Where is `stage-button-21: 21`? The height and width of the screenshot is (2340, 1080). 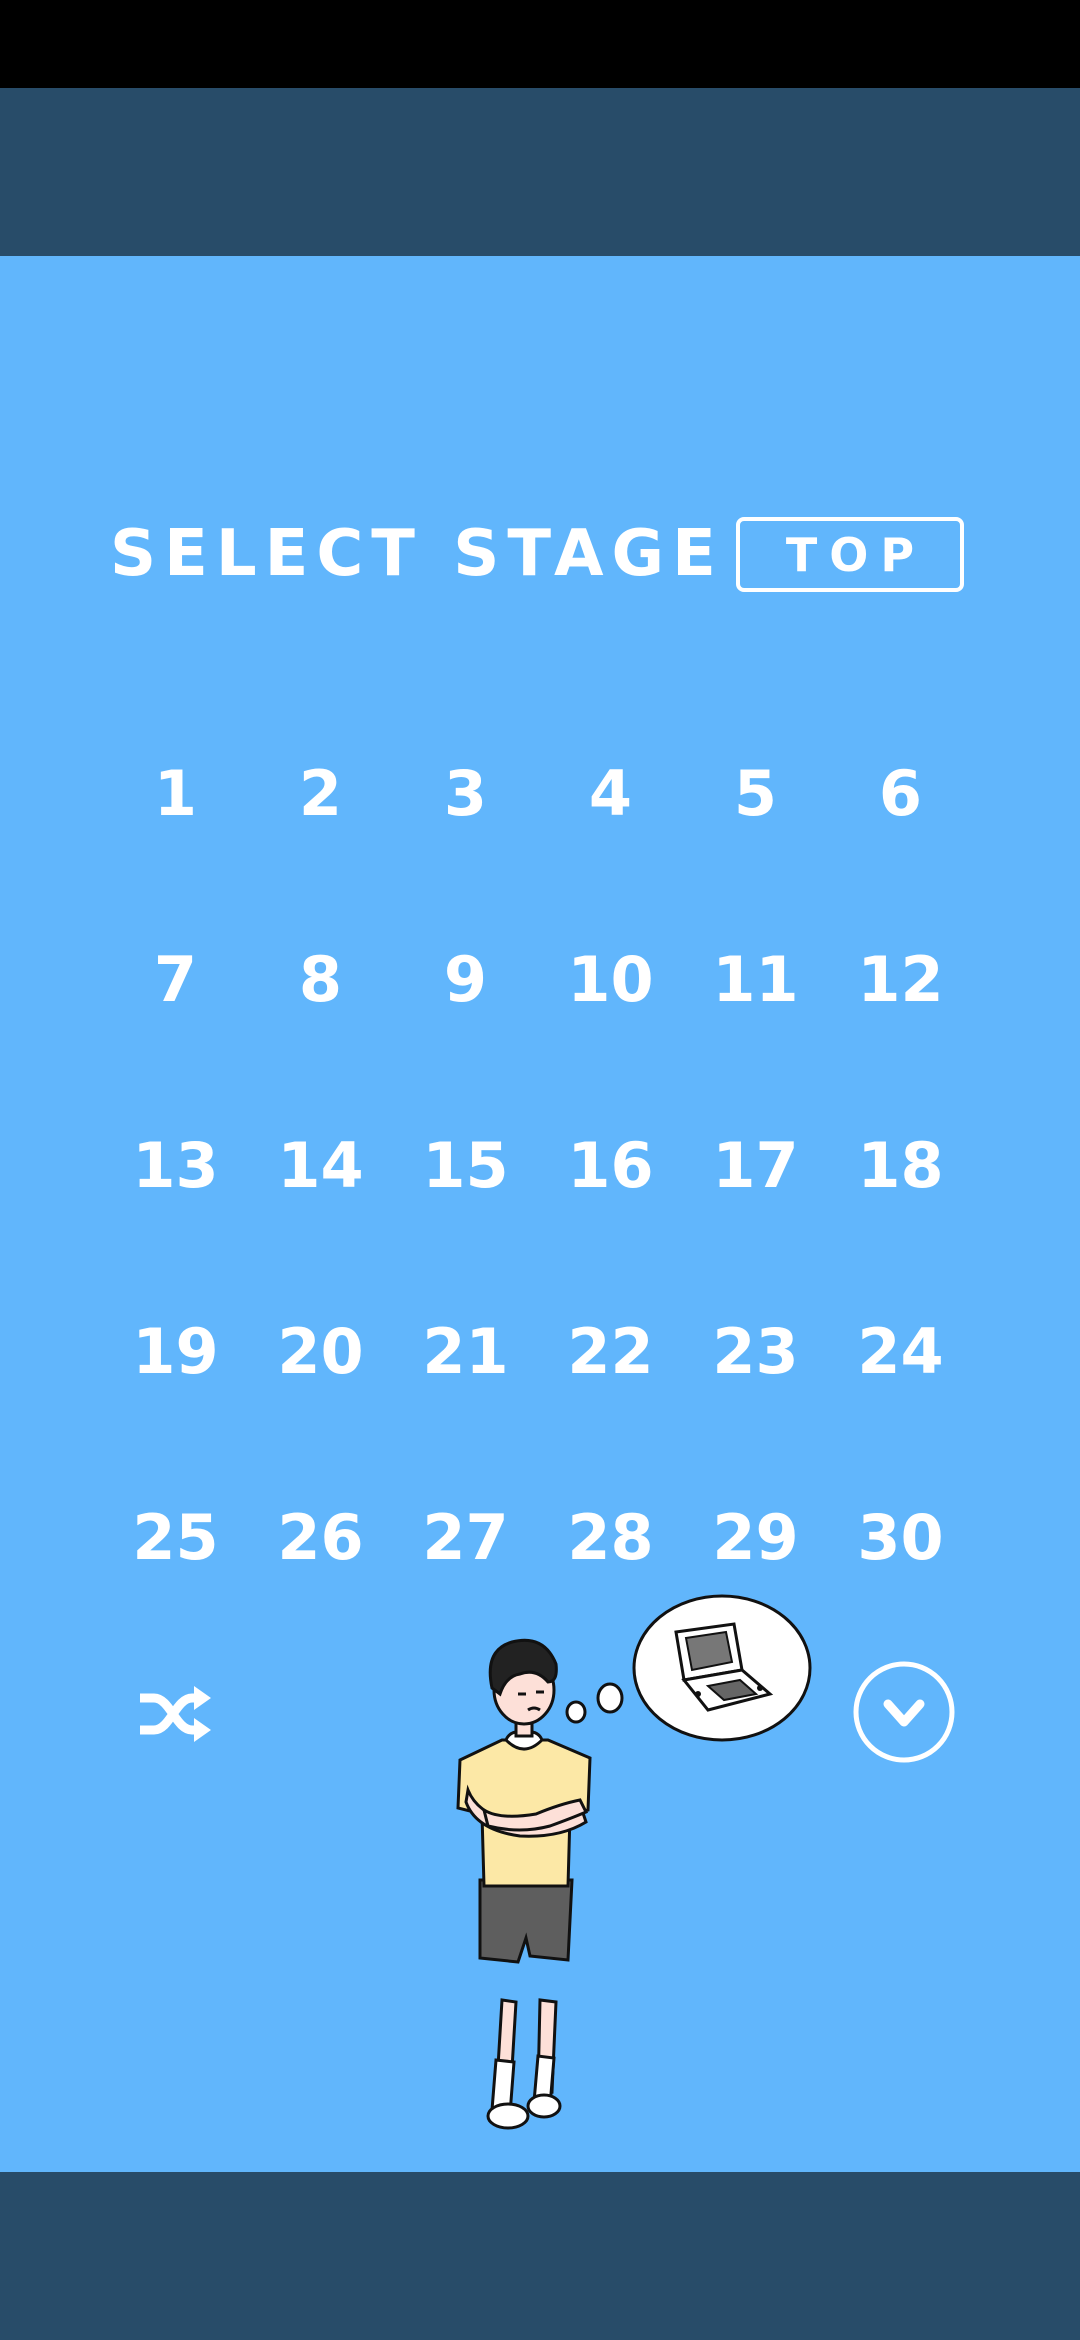
stage-button-21: 21 is located at coordinates (465, 1351).